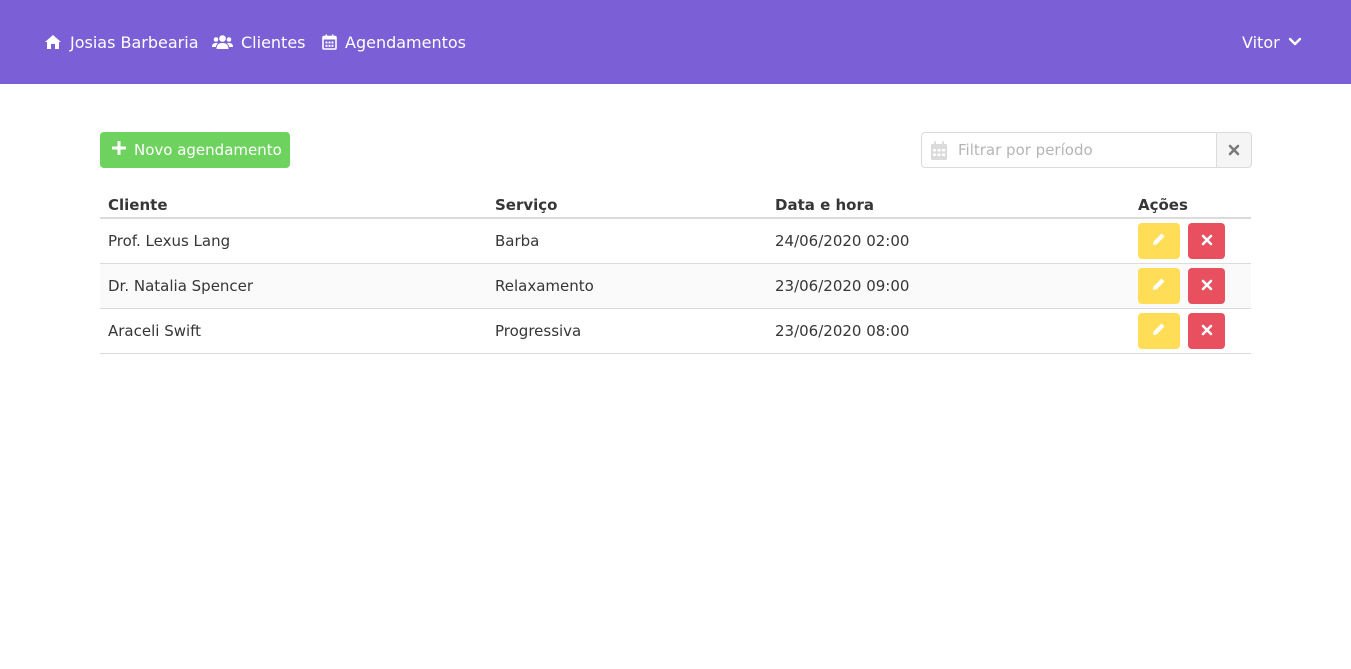  What do you see at coordinates (226, 42) in the screenshot?
I see `users-icon` at bounding box center [226, 42].